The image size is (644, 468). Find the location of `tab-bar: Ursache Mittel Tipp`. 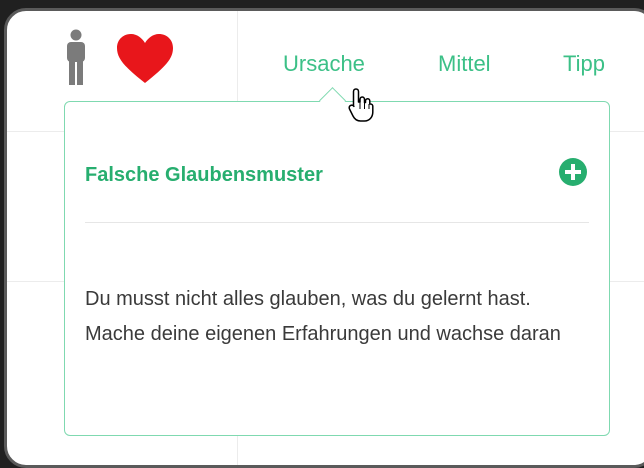

tab-bar: Ursache Mittel Tipp is located at coordinates (325, 71).